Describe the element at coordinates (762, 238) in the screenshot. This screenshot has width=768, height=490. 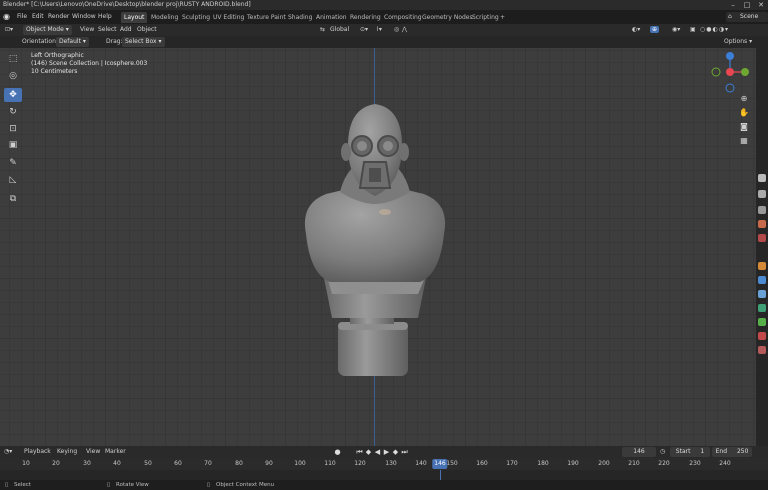
I see `scene-properties-icon` at that location.